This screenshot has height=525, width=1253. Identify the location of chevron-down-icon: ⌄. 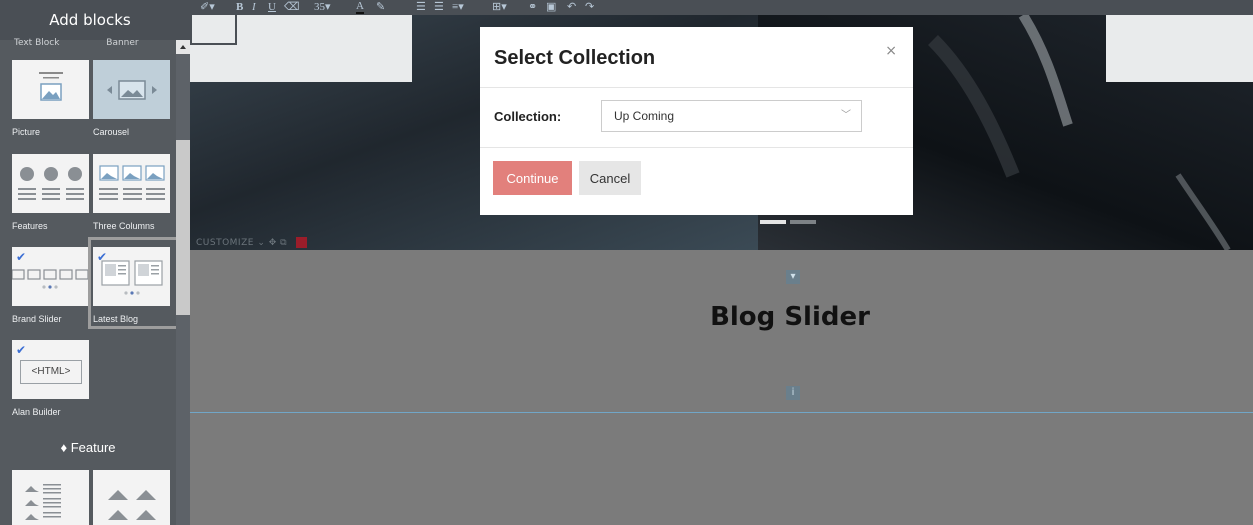
(261, 243).